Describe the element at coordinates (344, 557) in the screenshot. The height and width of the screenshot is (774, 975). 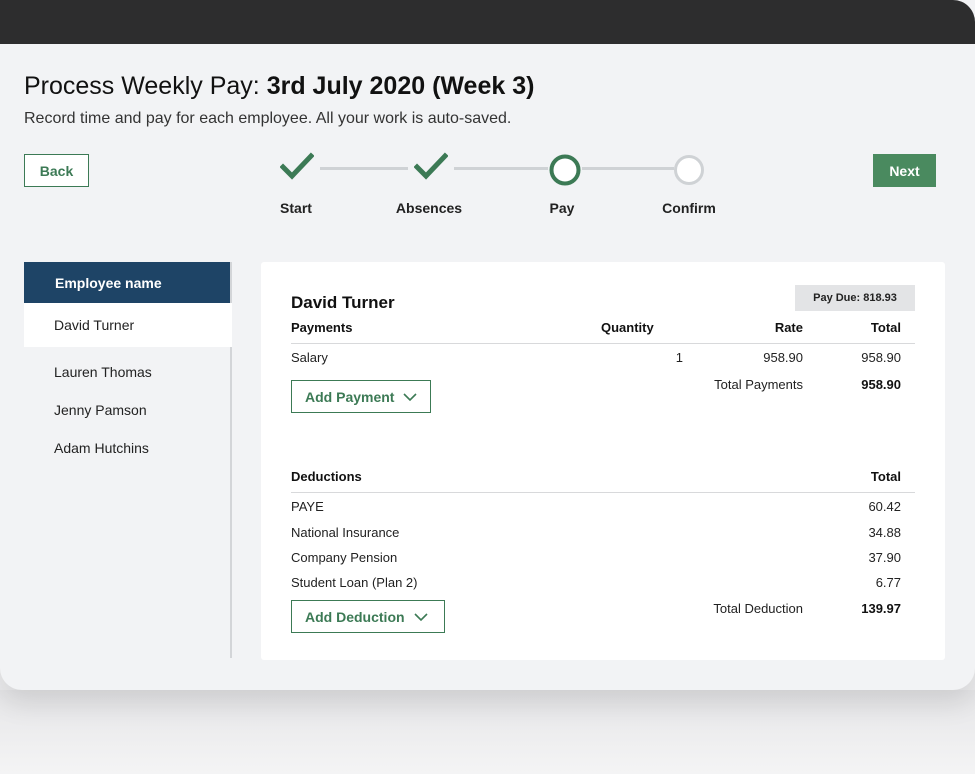
I see `deduction-name: Company Pension` at that location.